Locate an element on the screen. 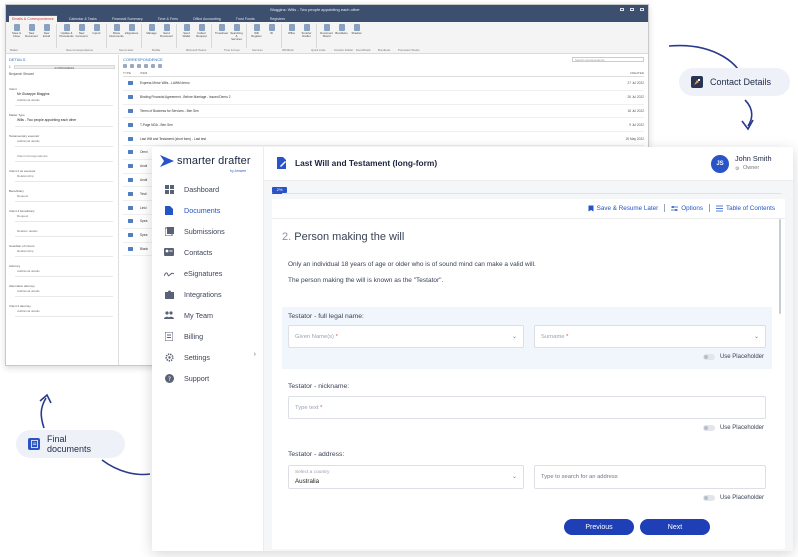 This screenshot has height=557, width=798. email-icon is located at coordinates (146, 66).